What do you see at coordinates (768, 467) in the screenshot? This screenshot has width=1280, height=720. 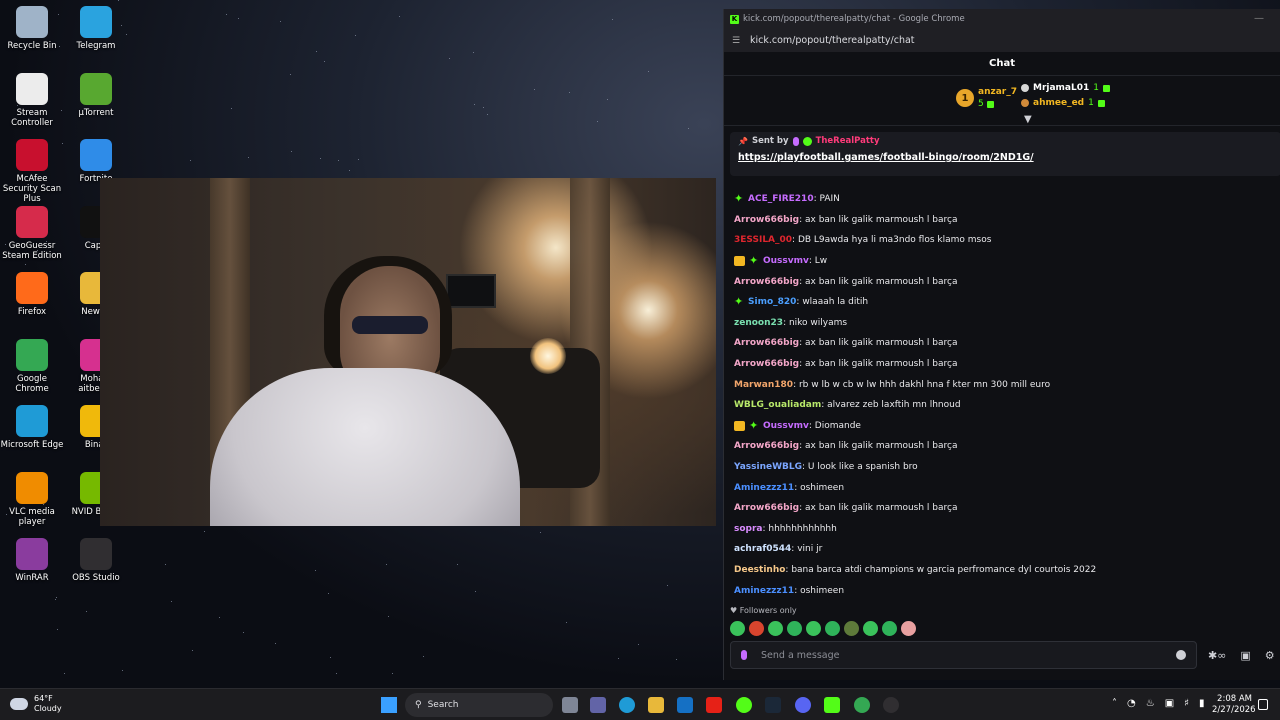 I see `chat-username: YassineWBLG` at bounding box center [768, 467].